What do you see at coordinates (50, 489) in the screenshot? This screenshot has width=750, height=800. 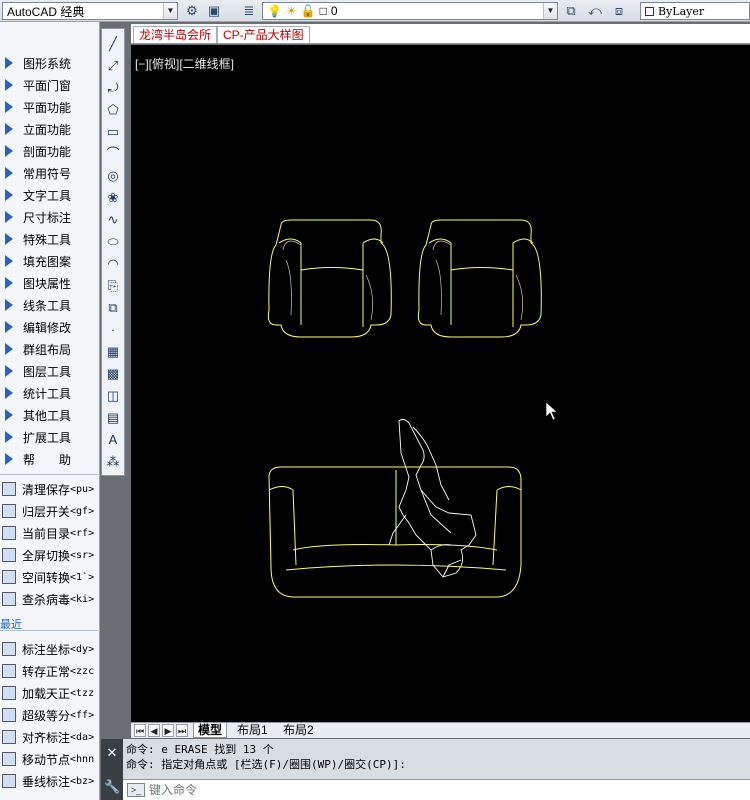 I see `menu-item-command: 清理保存 <pu>` at bounding box center [50, 489].